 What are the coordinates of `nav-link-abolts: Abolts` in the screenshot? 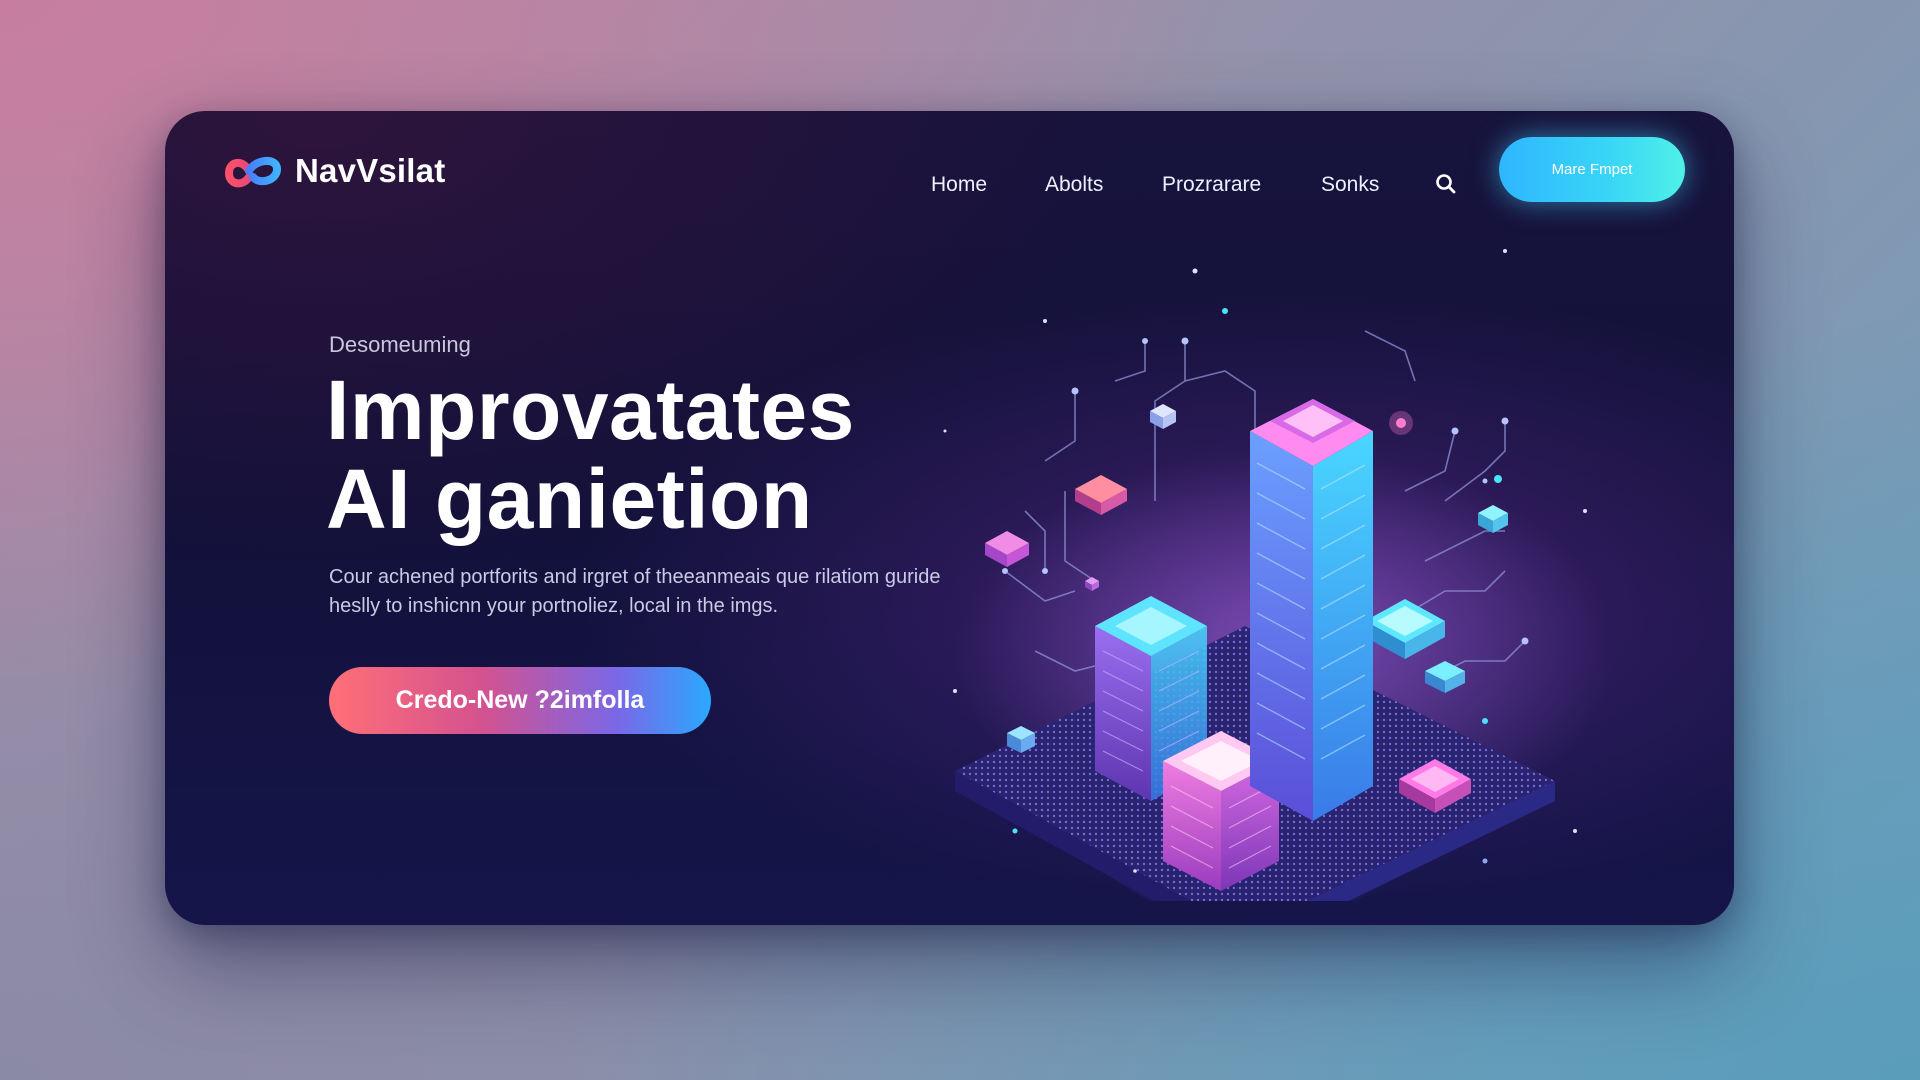 It's located at (1074, 185).